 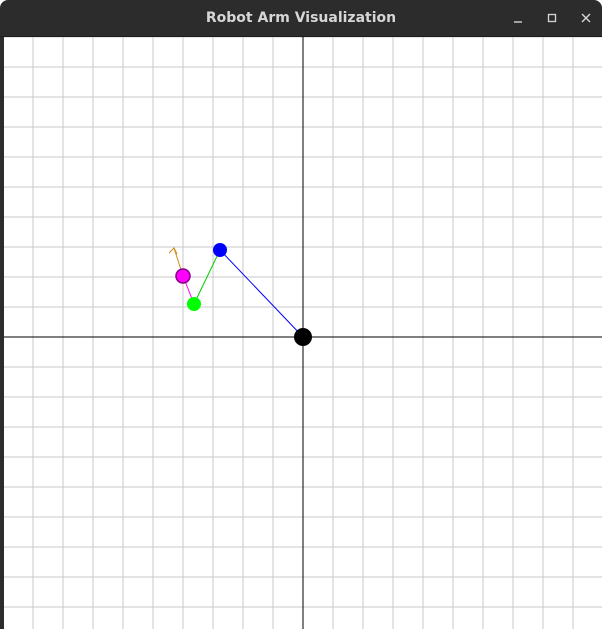 I want to click on base-joint, so click(x=303, y=337).